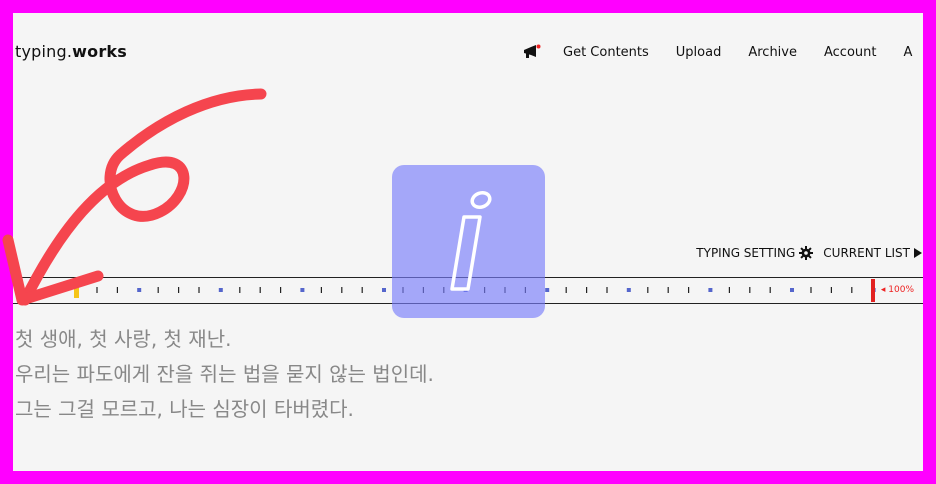 The image size is (936, 484). What do you see at coordinates (99, 51) in the screenshot?
I see `brand-suffix: works` at bounding box center [99, 51].